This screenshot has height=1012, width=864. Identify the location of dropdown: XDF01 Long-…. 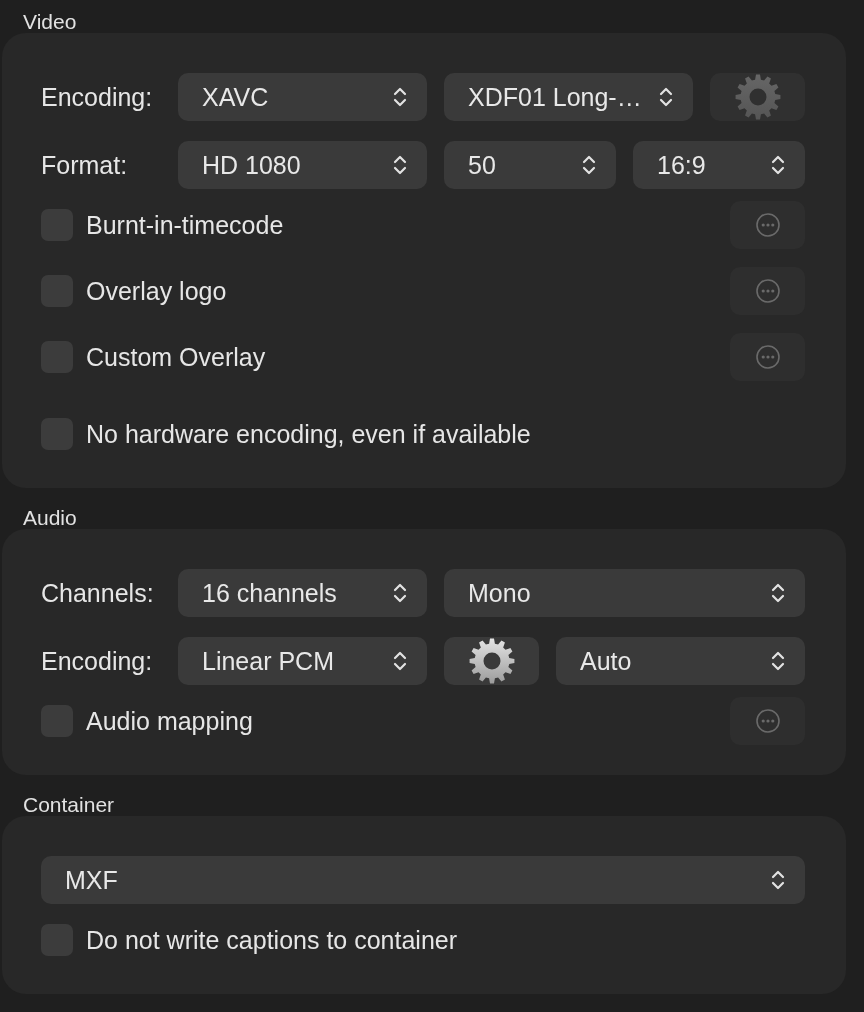
(568, 97).